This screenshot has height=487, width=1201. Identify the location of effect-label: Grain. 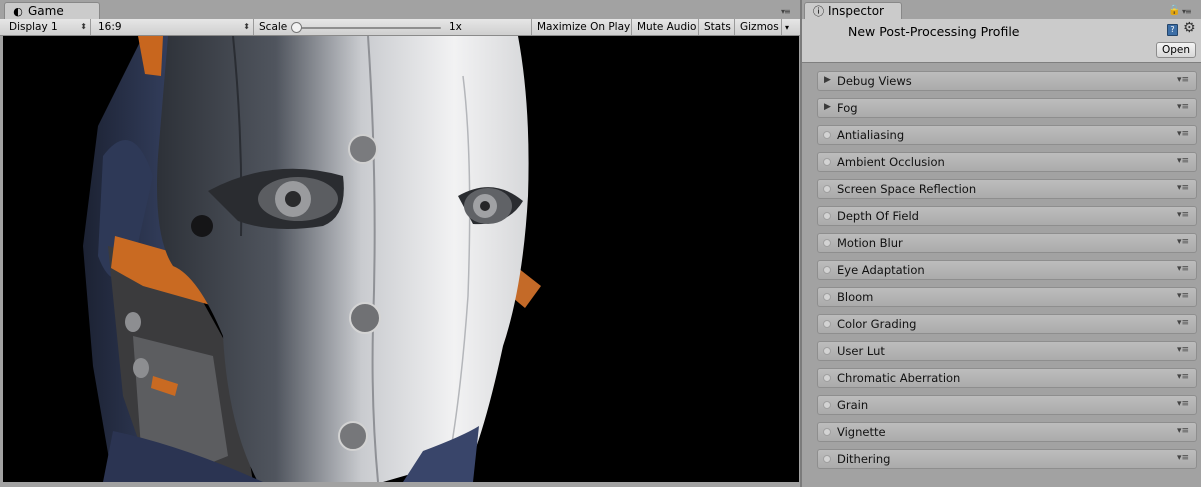
(853, 405).